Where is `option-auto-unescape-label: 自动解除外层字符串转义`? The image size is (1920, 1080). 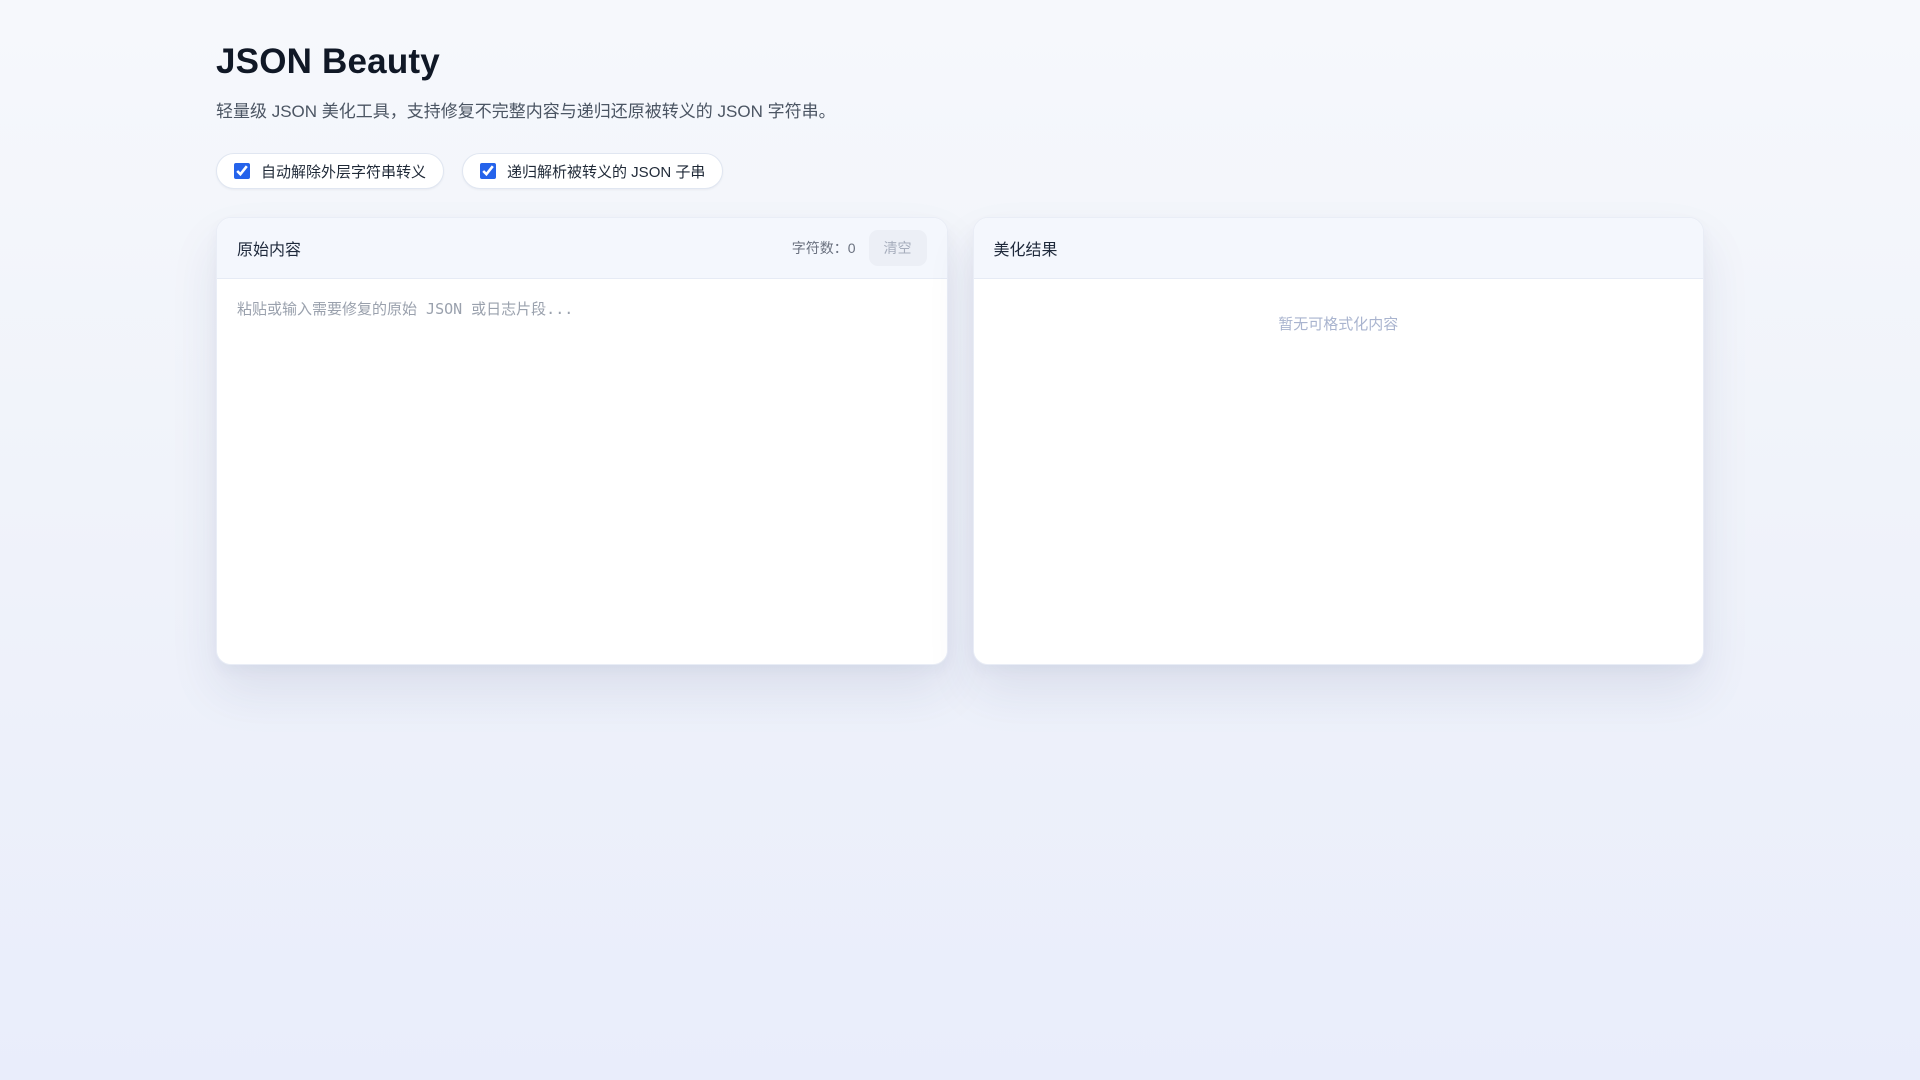
option-auto-unescape-label: 自动解除外层字符串转义 is located at coordinates (344, 172).